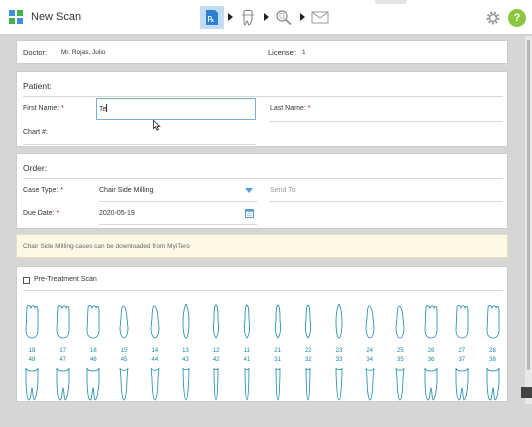 This screenshot has height=427, width=532. What do you see at coordinates (176, 109) in the screenshot?
I see `first-name-field: Te` at bounding box center [176, 109].